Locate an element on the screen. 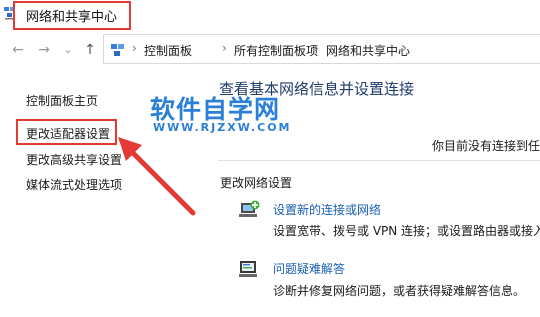 This screenshot has height=317, width=540. watermark-url: WWW.RJZXW.COM is located at coordinates (222, 127).